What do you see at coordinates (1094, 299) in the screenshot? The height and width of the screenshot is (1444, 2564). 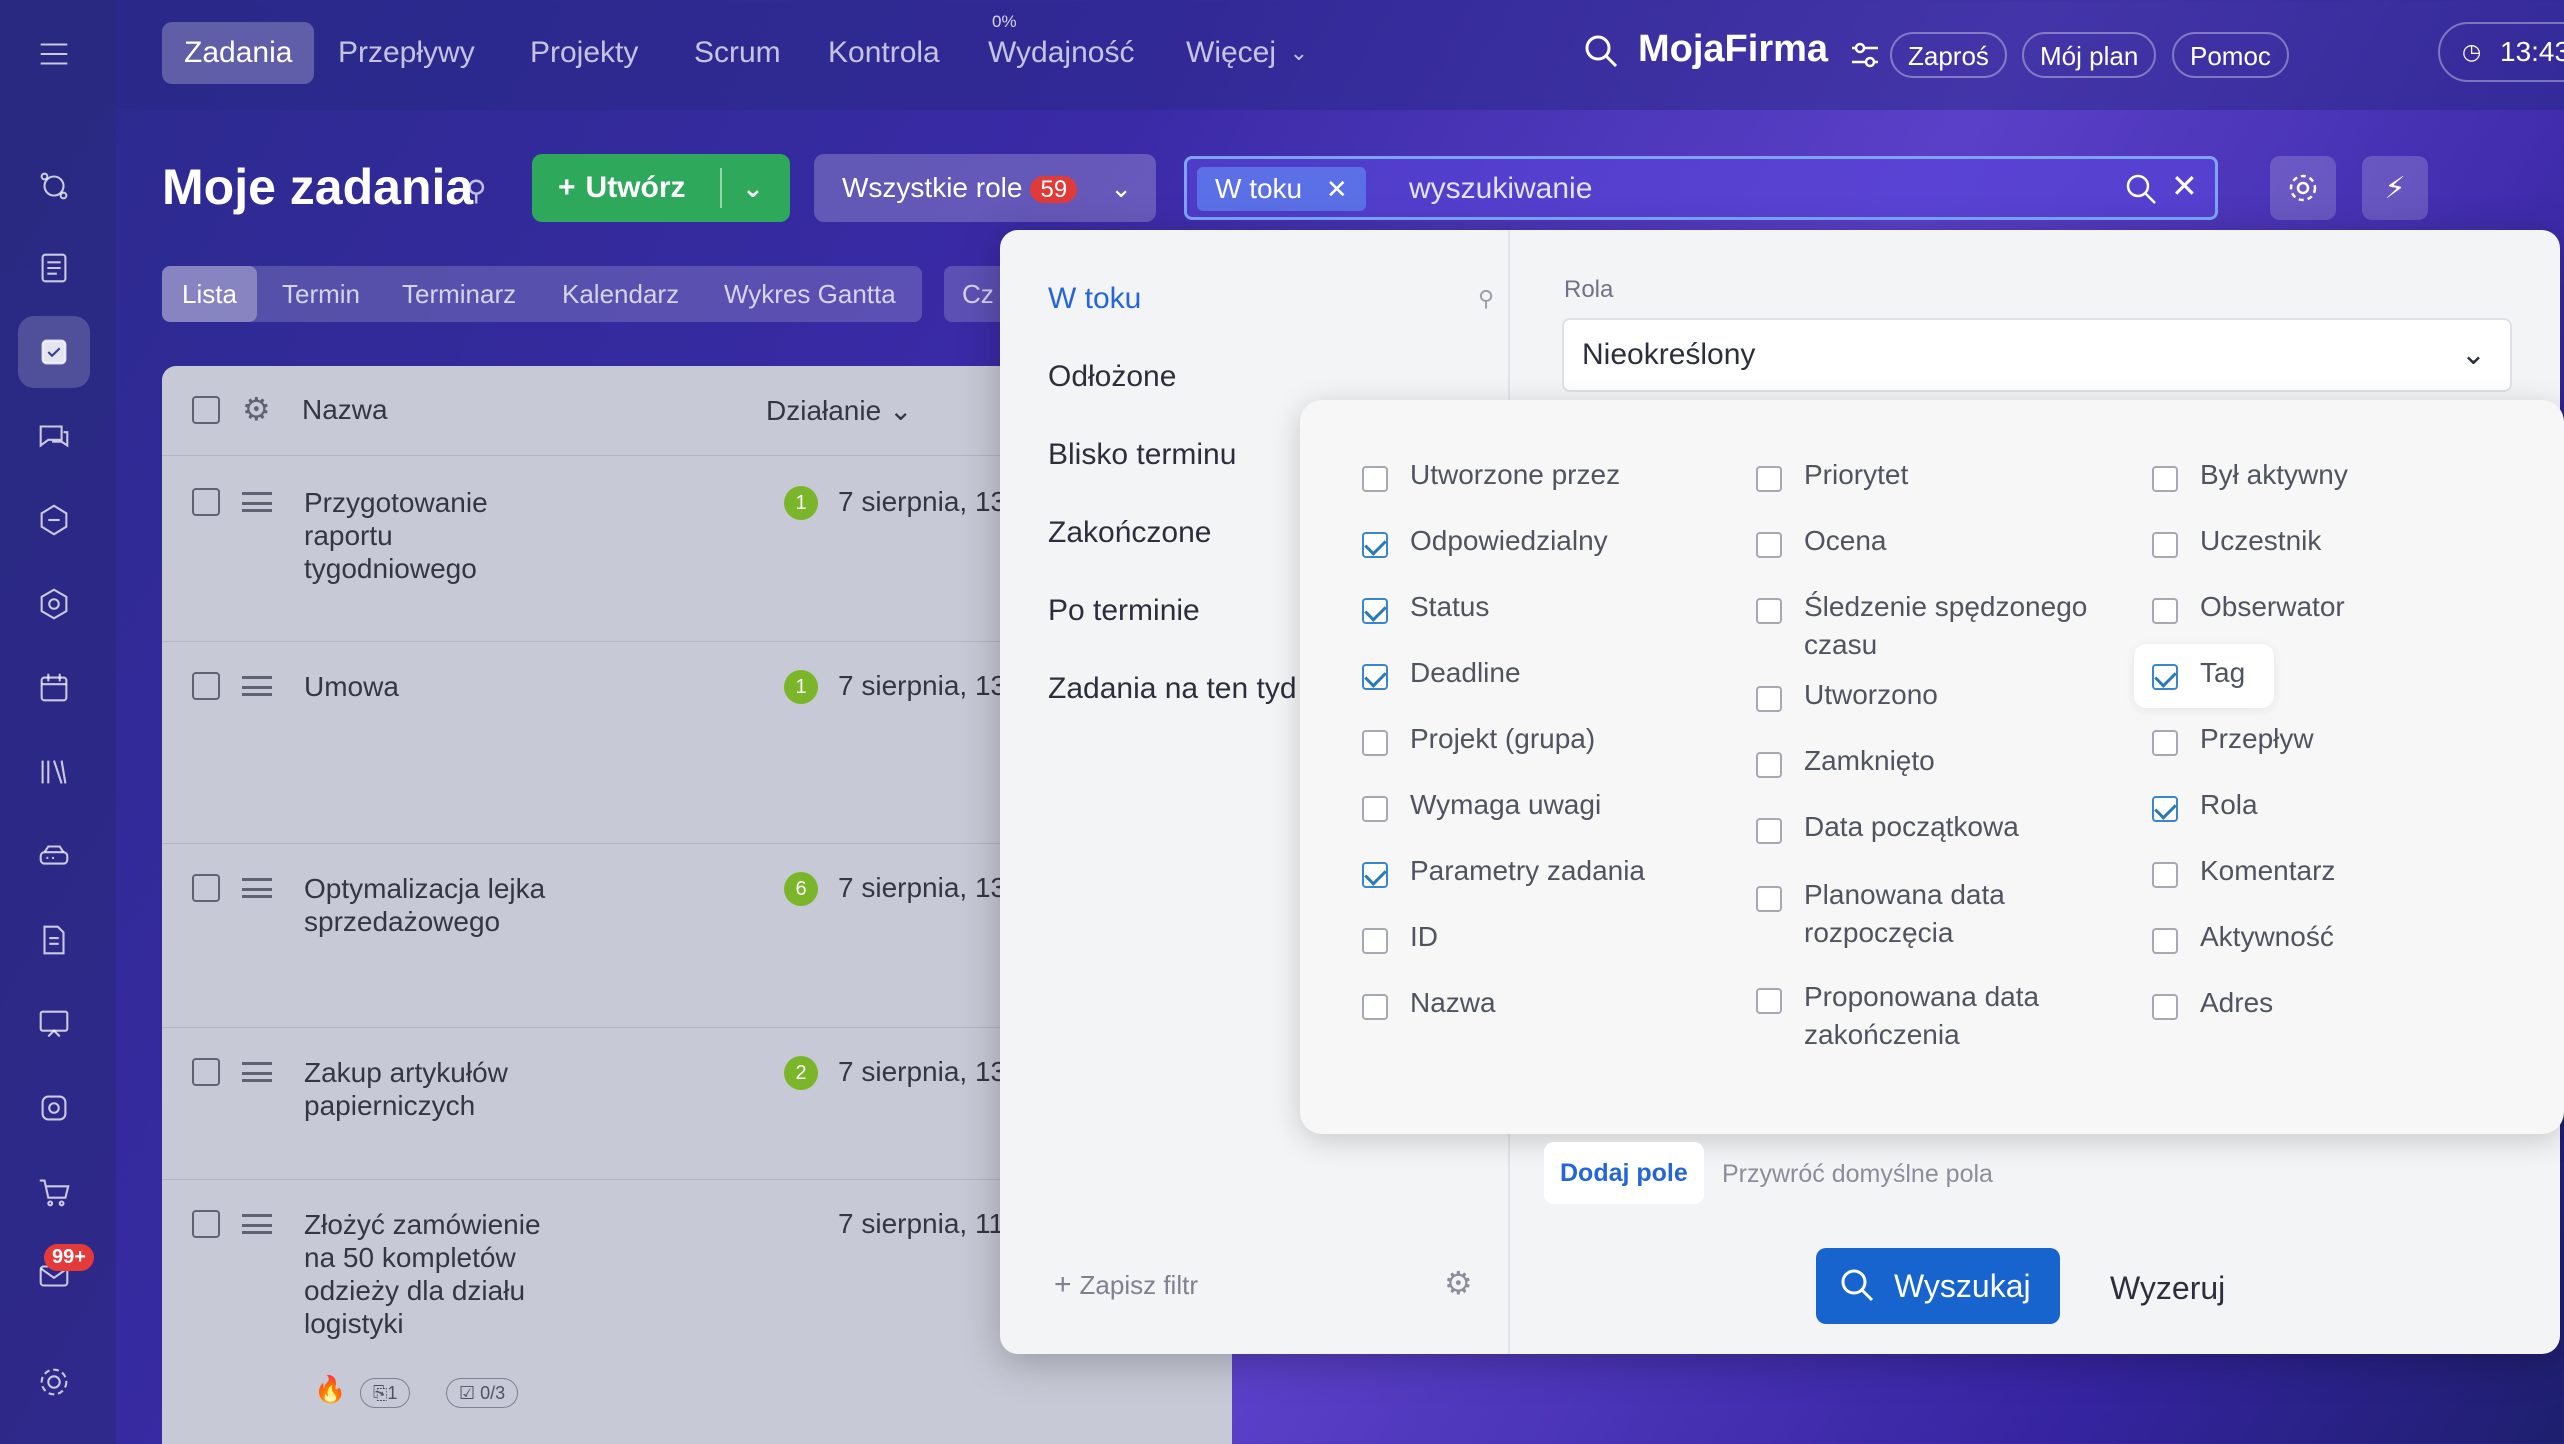 I see `preset-in-progress: W toku` at bounding box center [1094, 299].